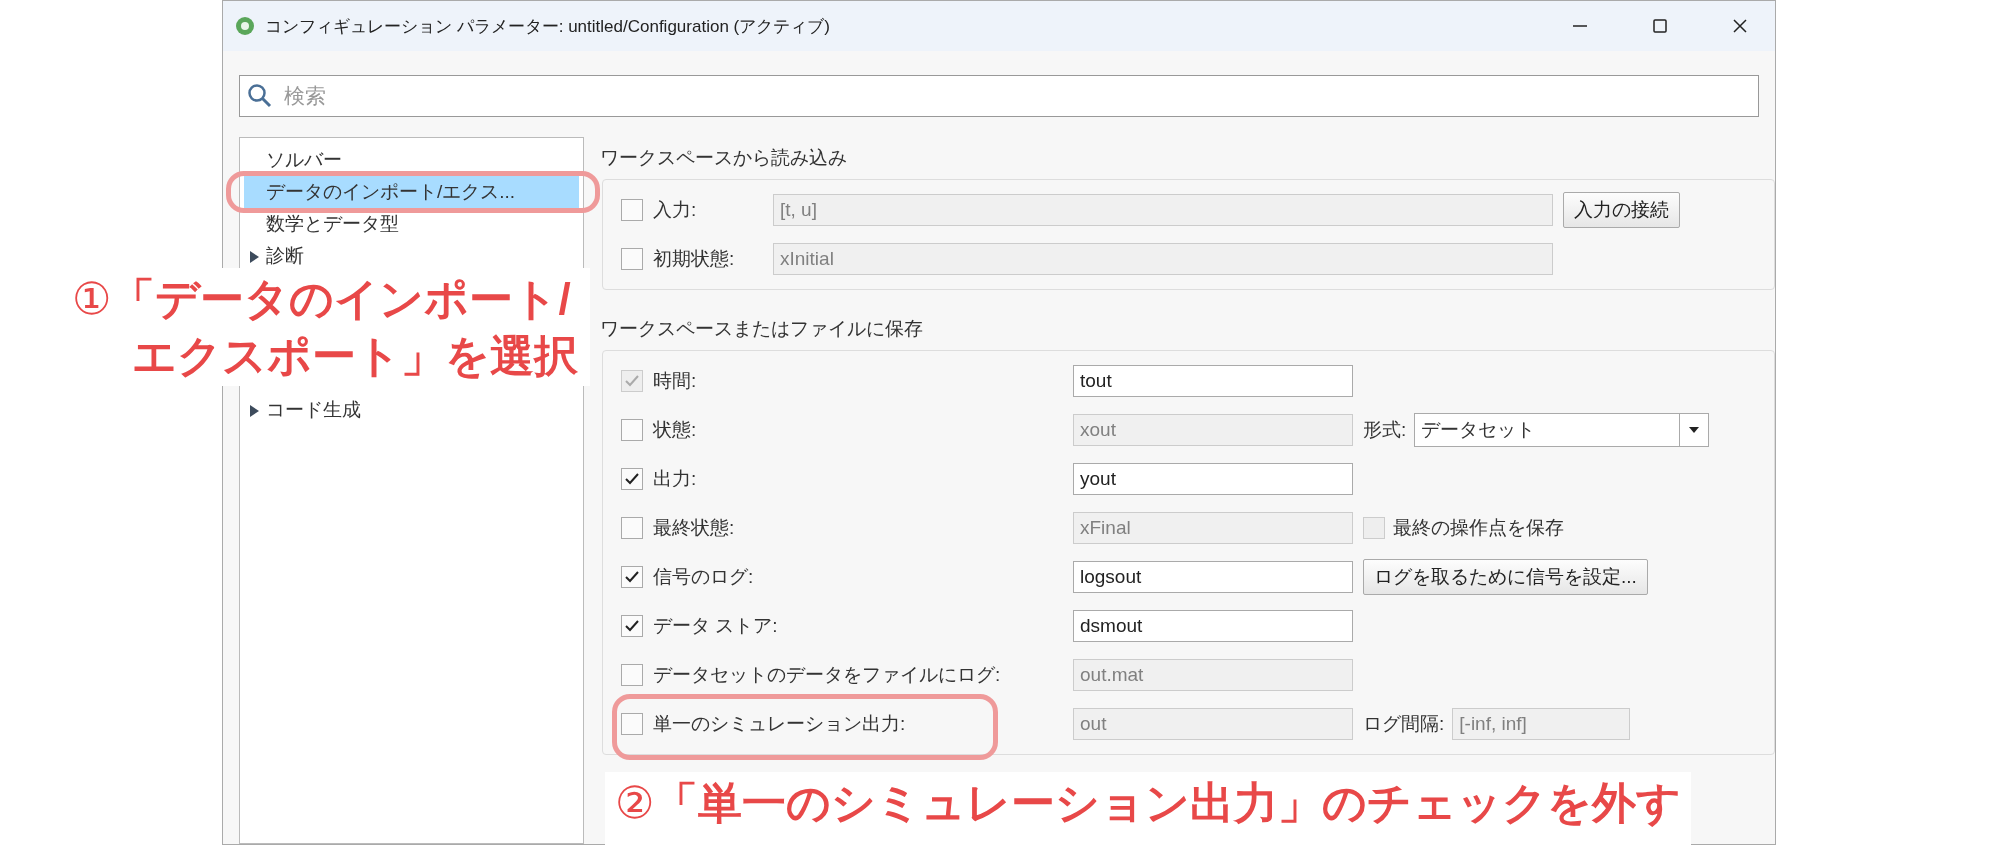  I want to click on field-label: ログ間隔:, so click(1404, 724).